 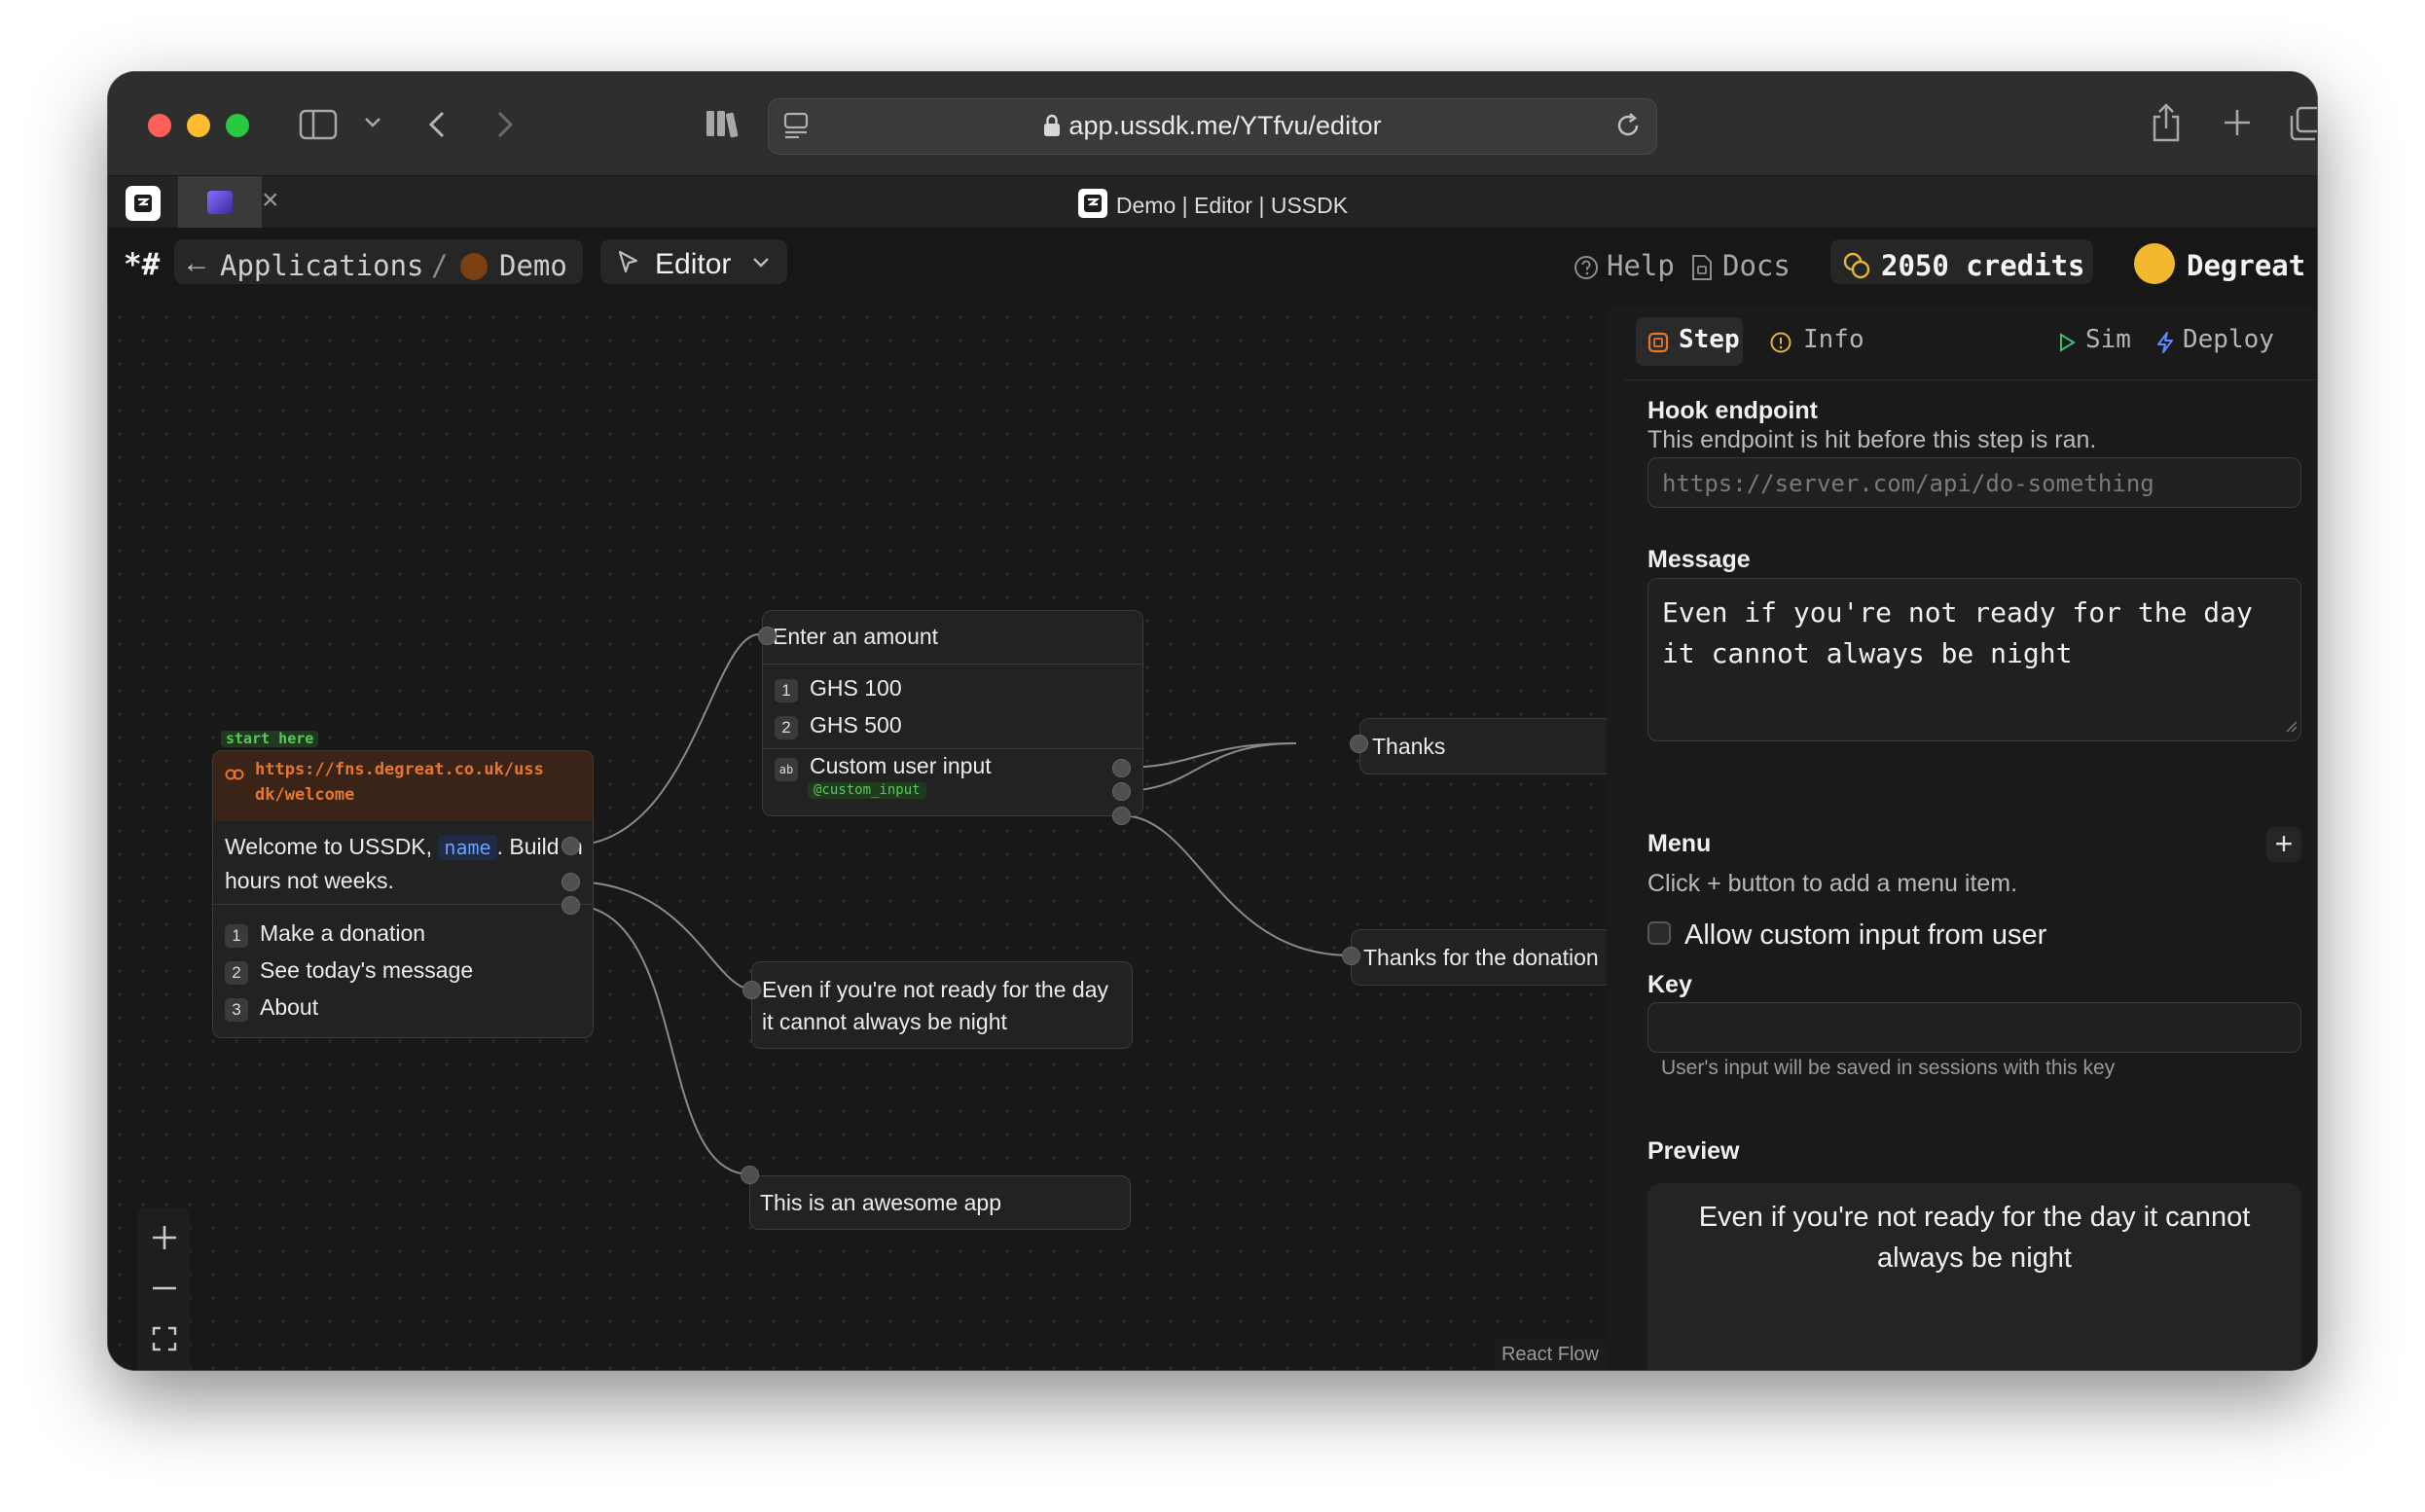 What do you see at coordinates (468, 847) in the screenshot?
I see `variable-chip: name` at bounding box center [468, 847].